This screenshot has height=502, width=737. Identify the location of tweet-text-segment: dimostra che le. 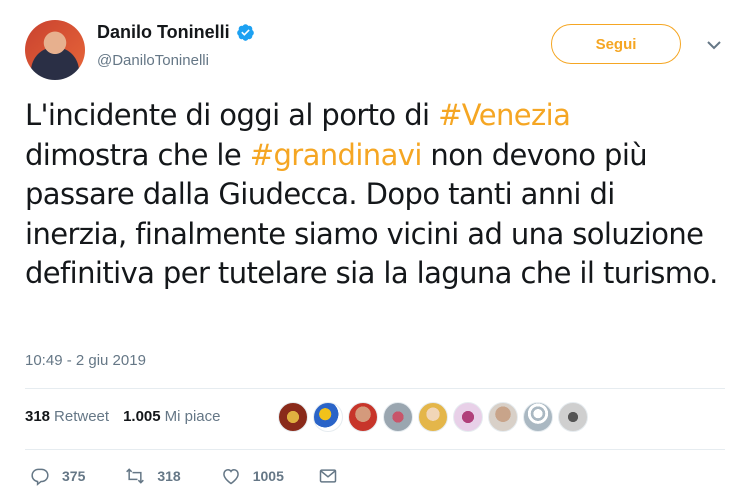
(137, 154).